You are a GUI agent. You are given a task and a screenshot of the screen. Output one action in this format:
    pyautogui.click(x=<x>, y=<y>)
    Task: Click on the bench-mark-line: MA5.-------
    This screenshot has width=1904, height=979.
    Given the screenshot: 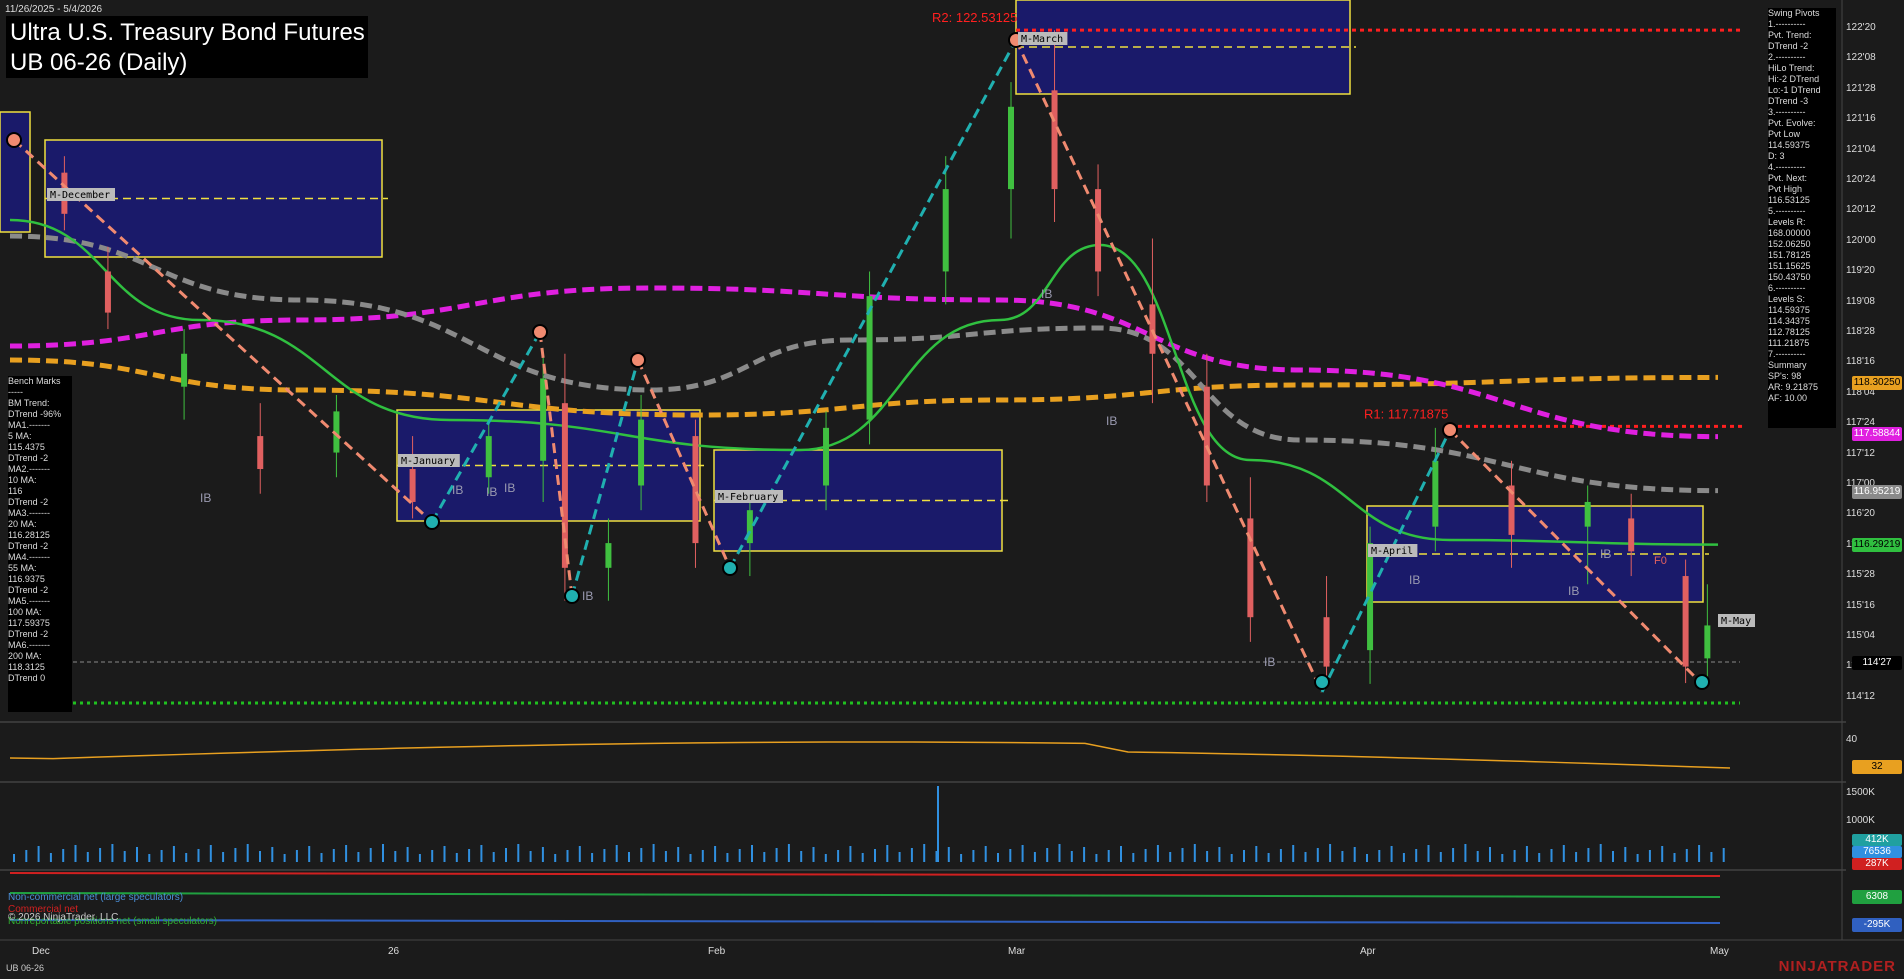 What is the action you would take?
    pyautogui.click(x=29, y=601)
    